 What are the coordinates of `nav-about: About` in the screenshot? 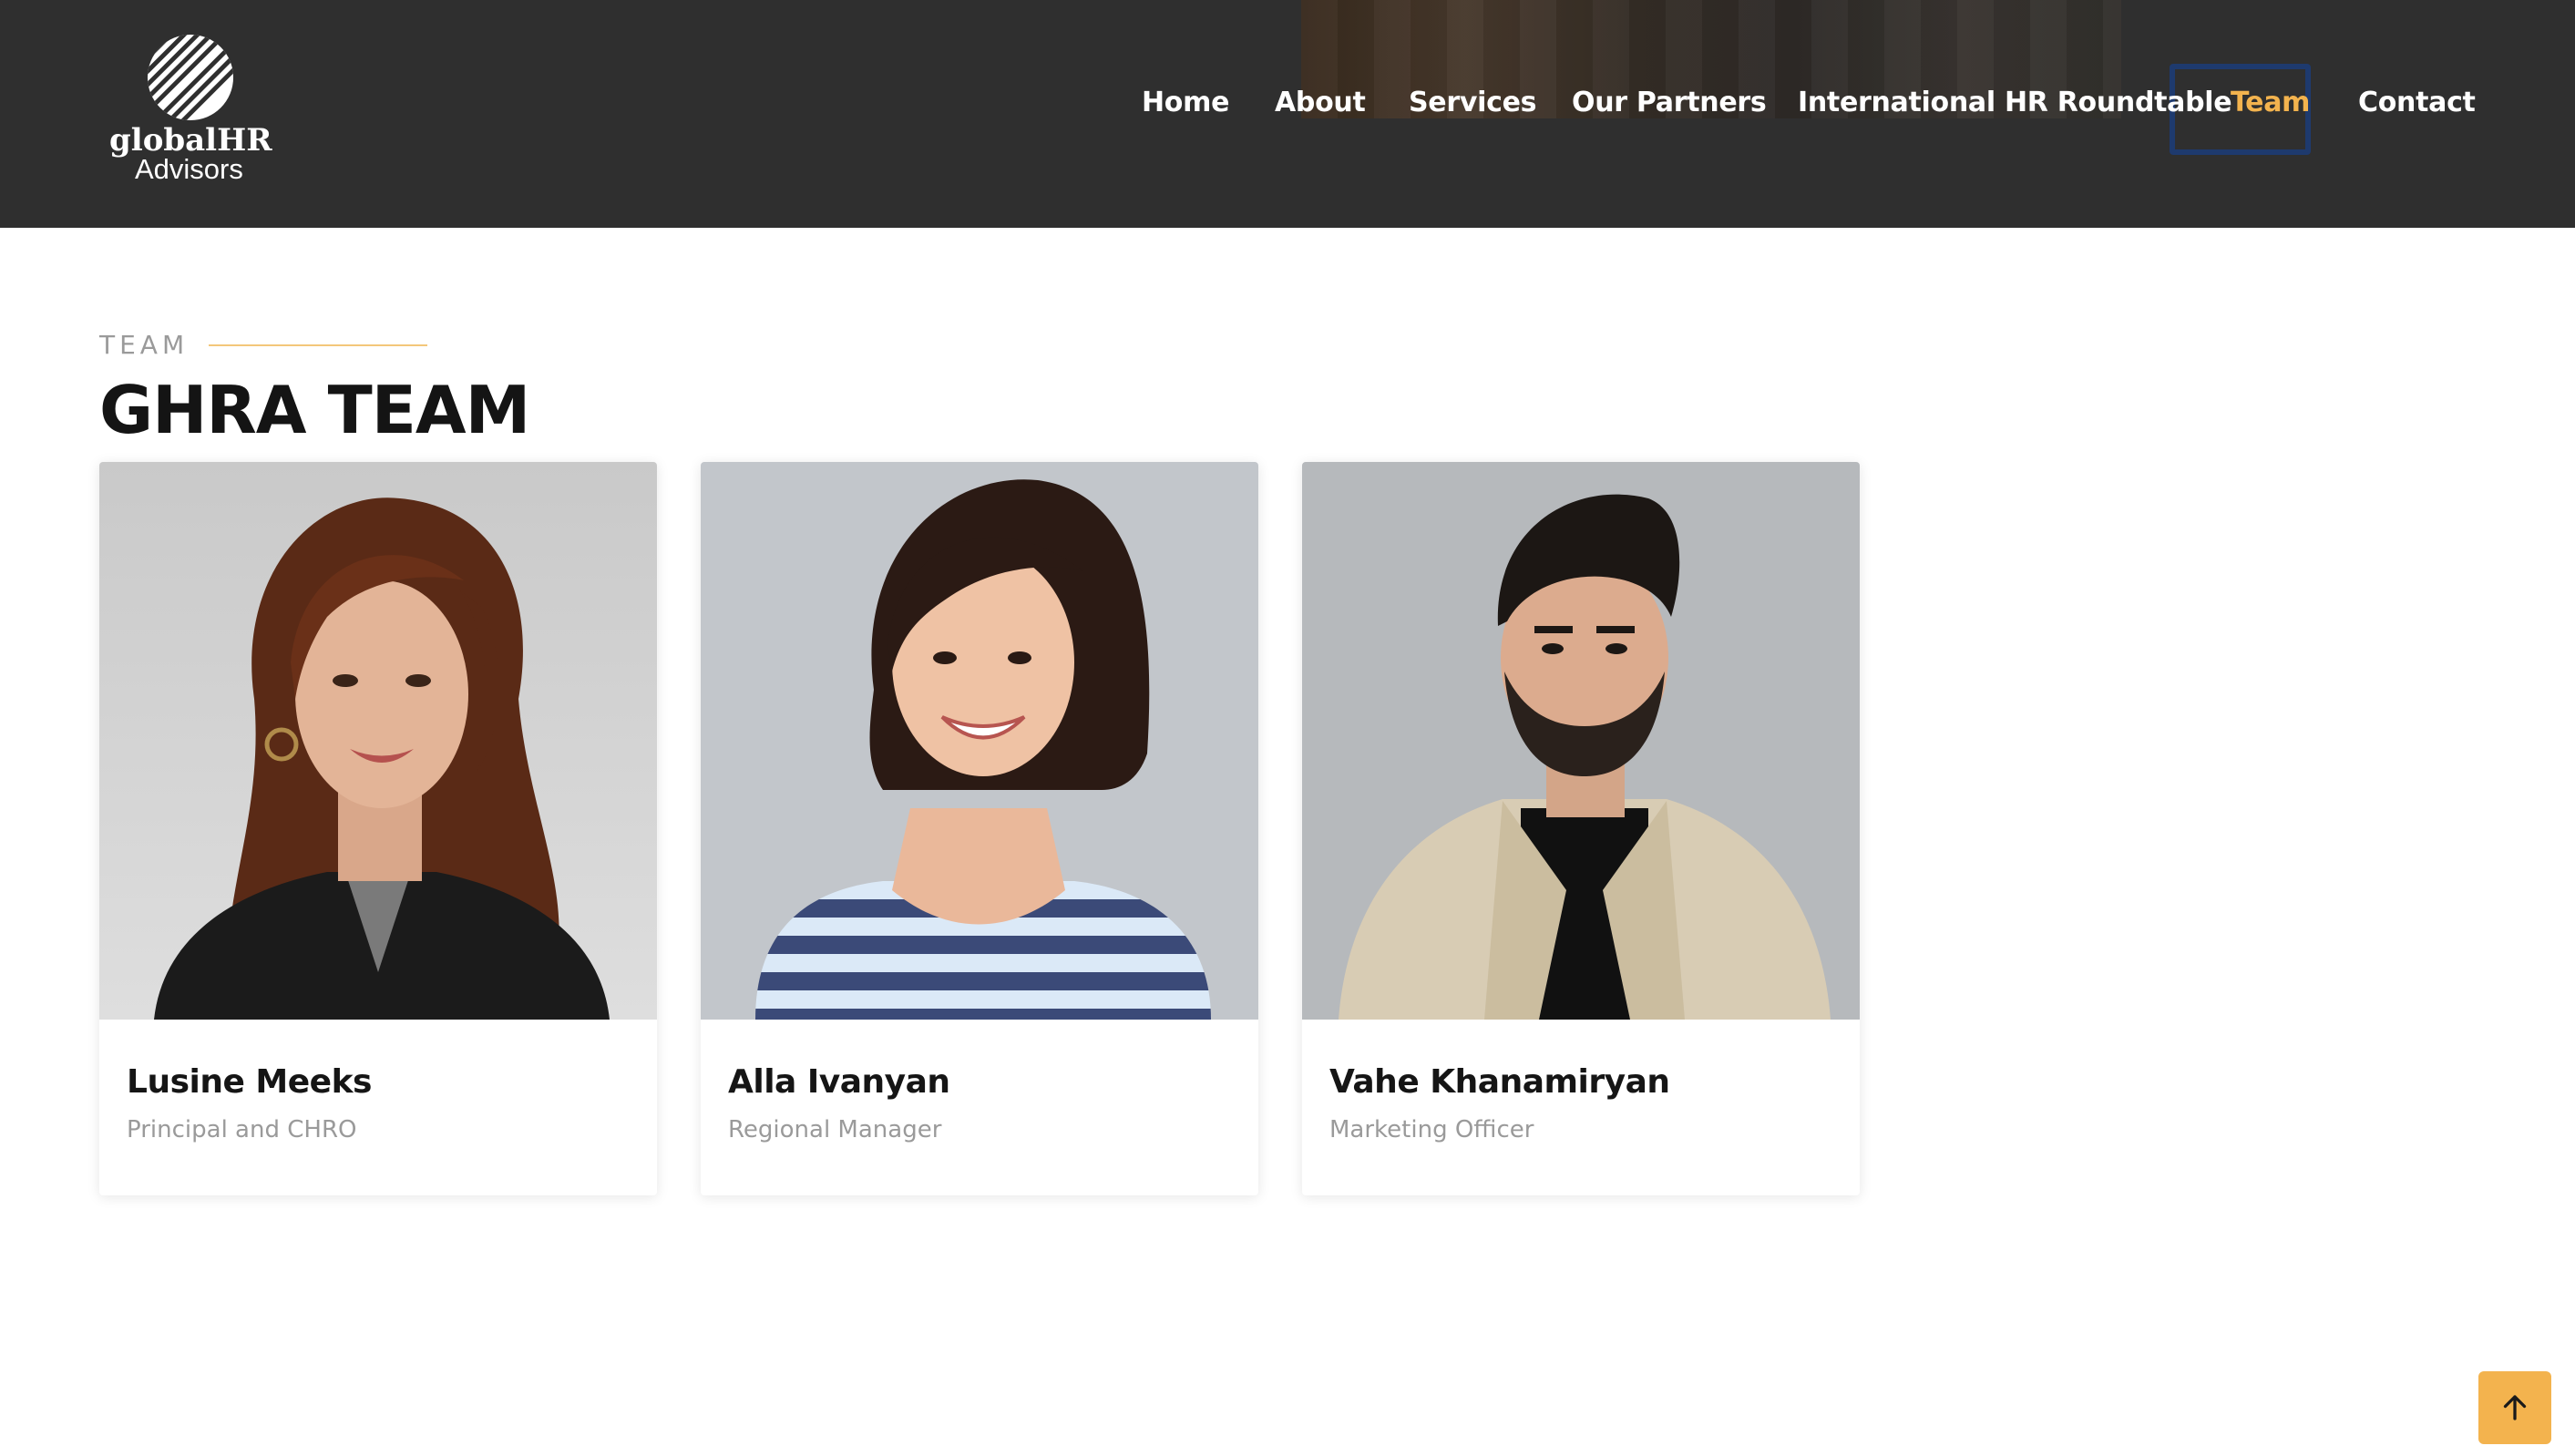 It's located at (1320, 102).